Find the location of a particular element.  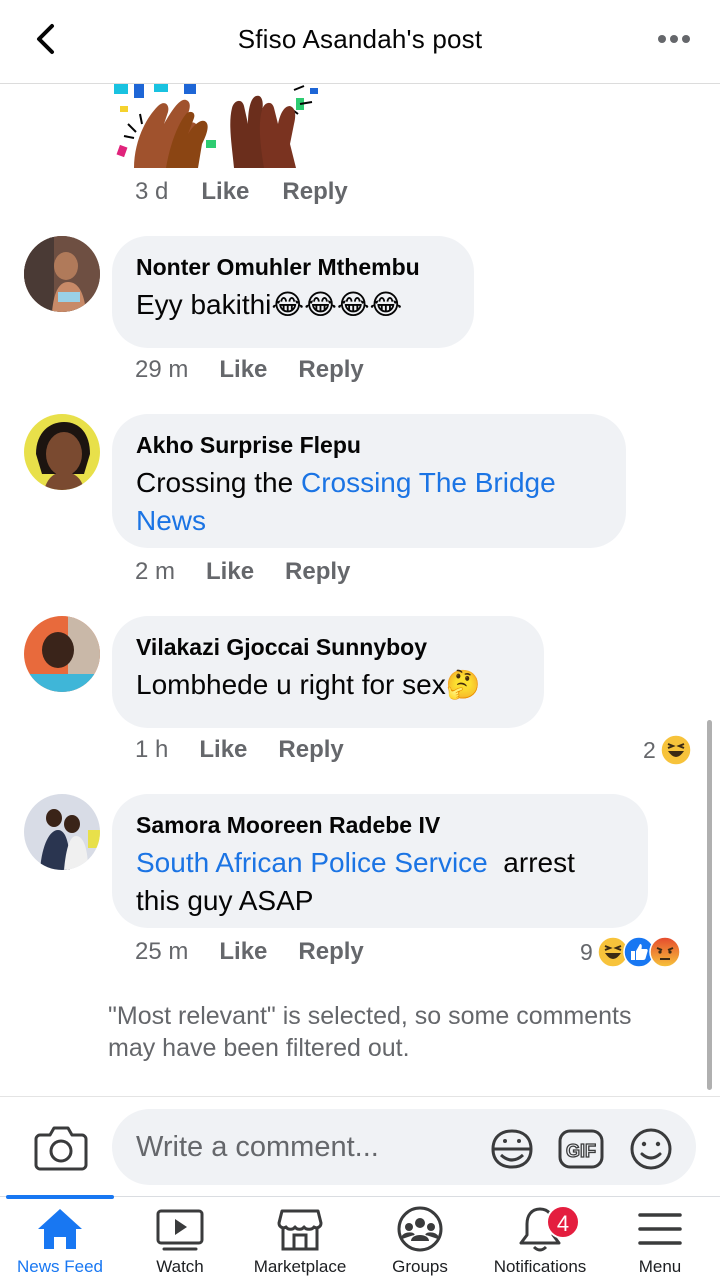

marketplace-icon is located at coordinates (300, 1230).